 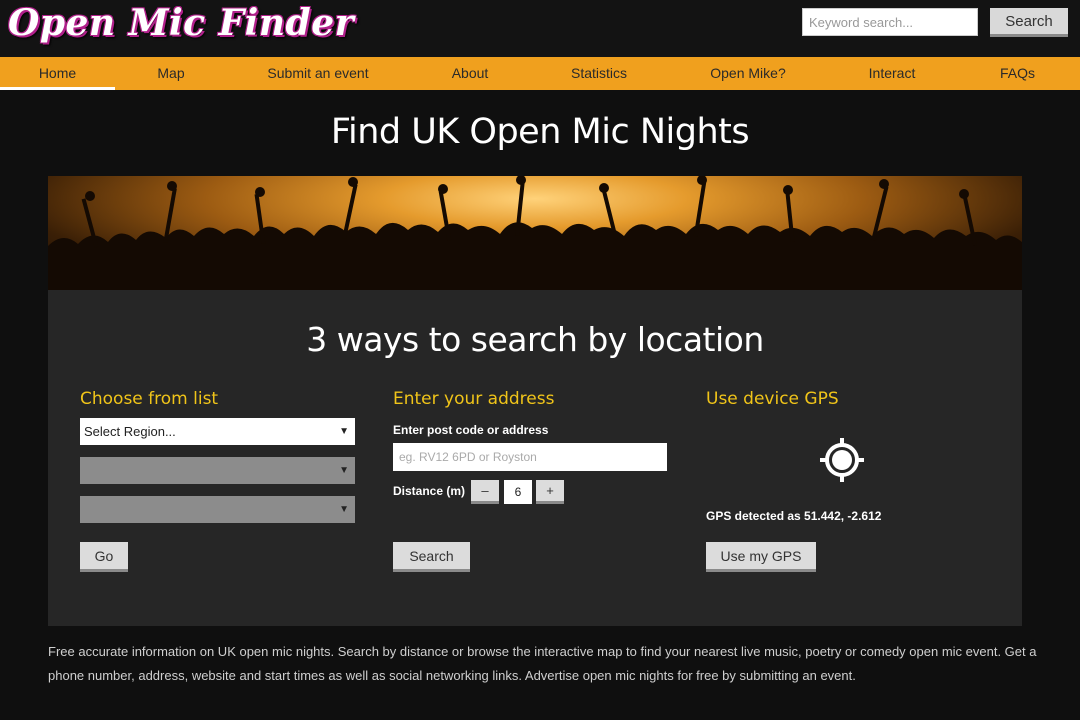 What do you see at coordinates (104, 557) in the screenshot?
I see `go-button: Go` at bounding box center [104, 557].